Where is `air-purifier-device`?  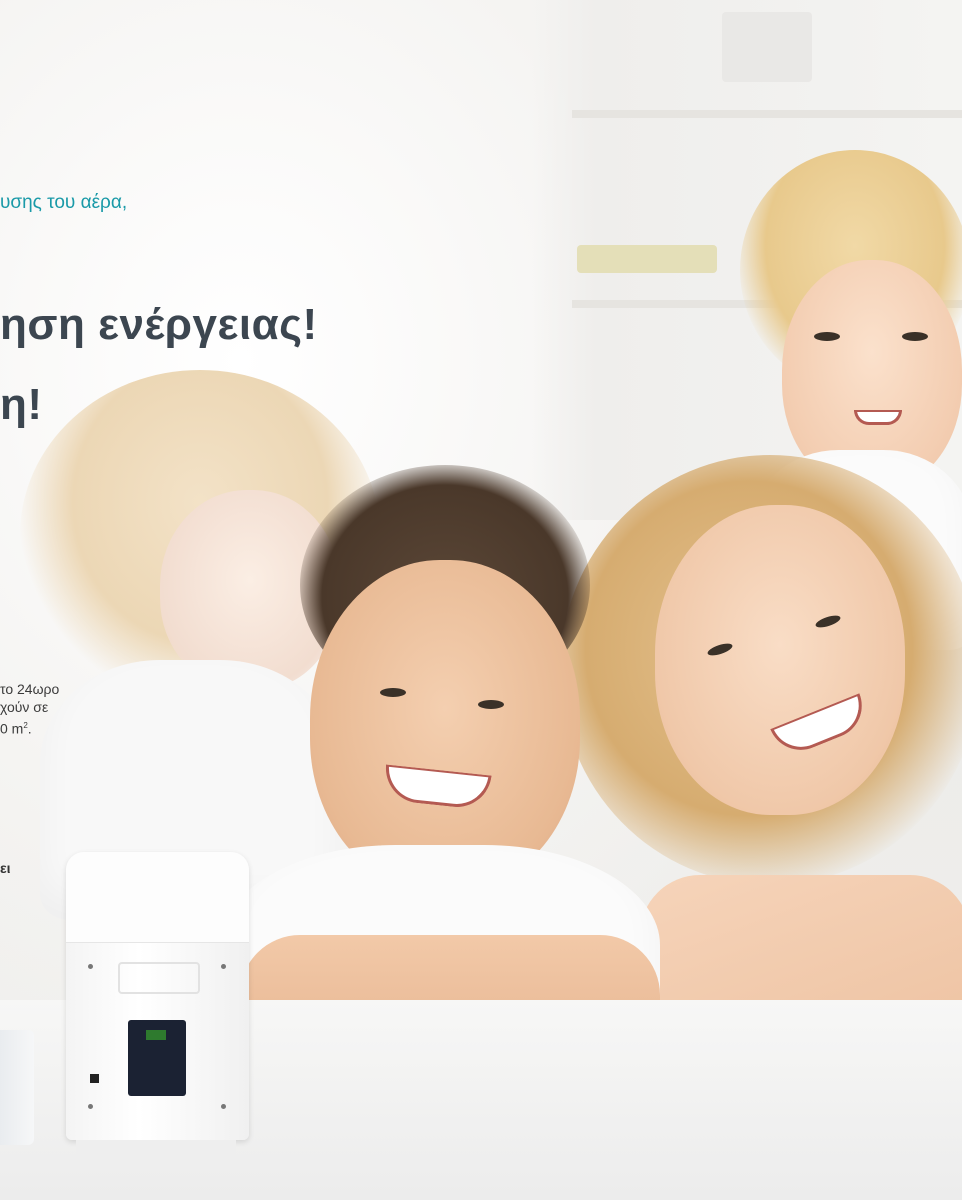 air-purifier-device is located at coordinates (157, 1005).